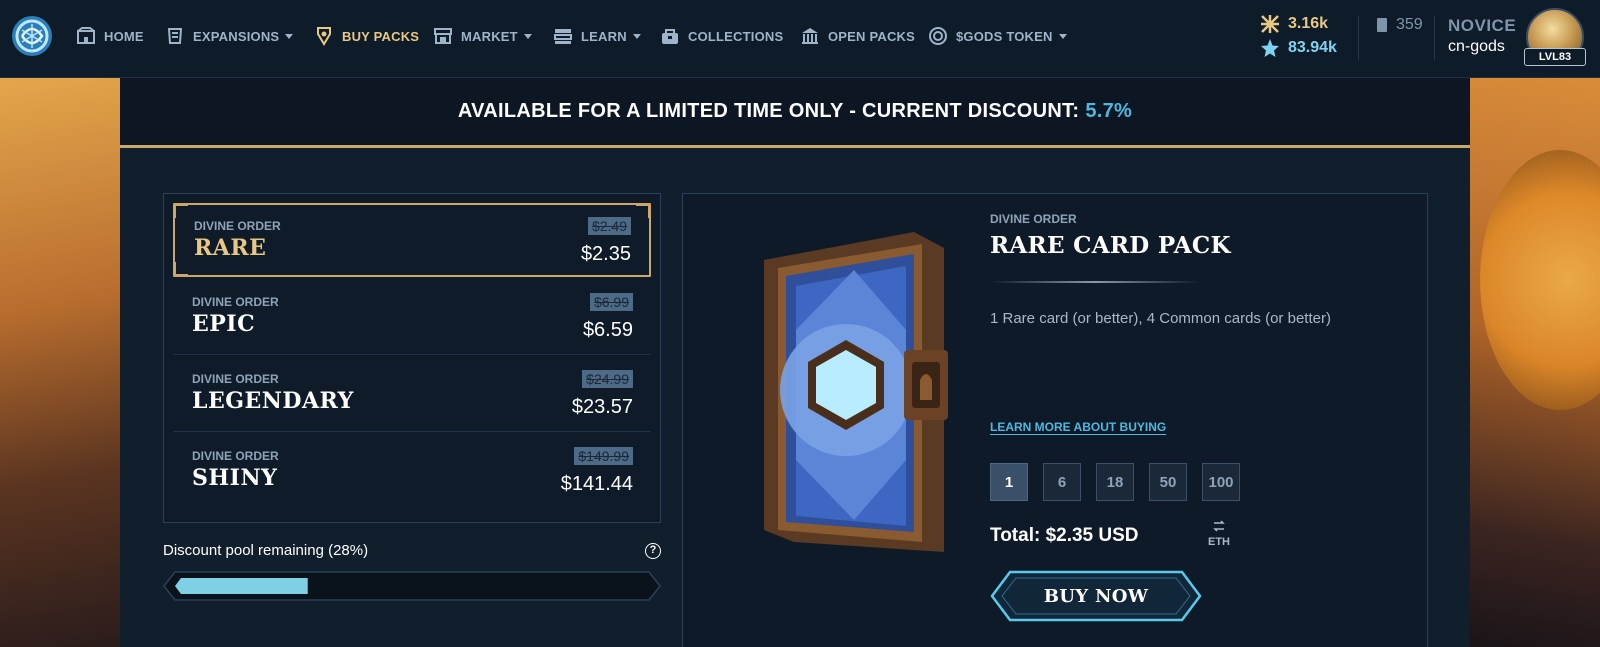 This screenshot has height=647, width=1600. I want to click on pack-old-price: $149.99, so click(603, 456).